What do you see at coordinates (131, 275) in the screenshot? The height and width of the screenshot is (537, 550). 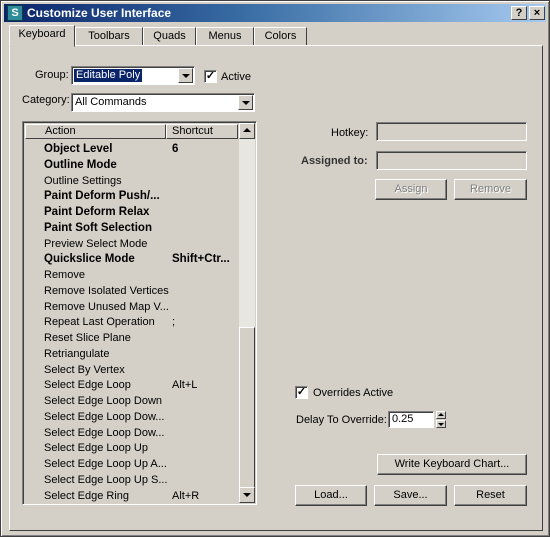 I see `list-item: Remove` at bounding box center [131, 275].